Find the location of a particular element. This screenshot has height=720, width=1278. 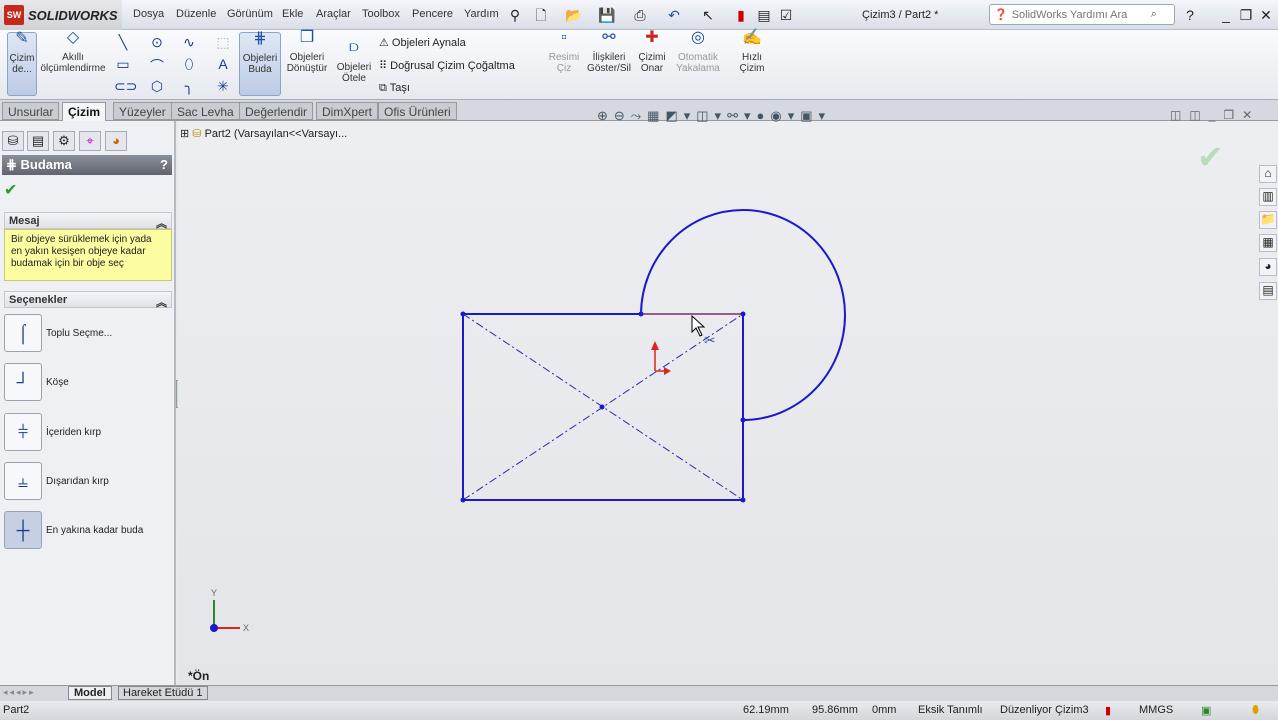

tab-model: Model is located at coordinates (90, 693).